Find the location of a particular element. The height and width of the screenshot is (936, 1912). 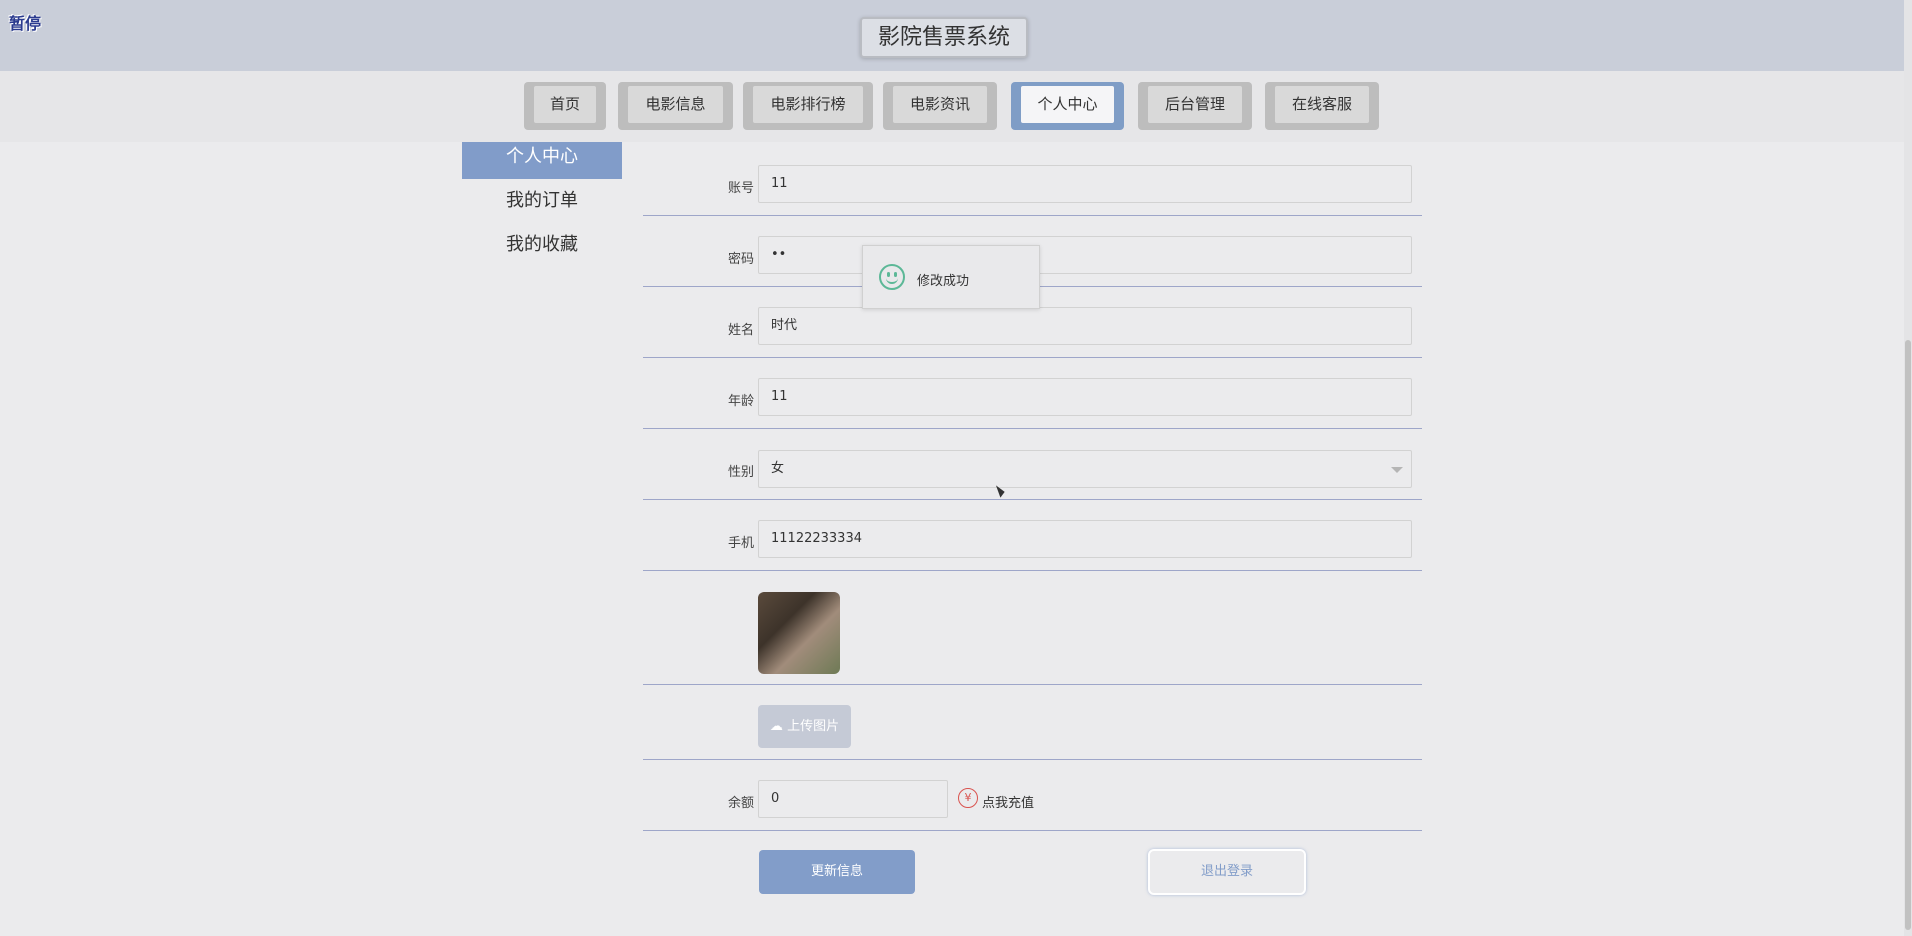

success-toast: 修改成功 is located at coordinates (951, 277).